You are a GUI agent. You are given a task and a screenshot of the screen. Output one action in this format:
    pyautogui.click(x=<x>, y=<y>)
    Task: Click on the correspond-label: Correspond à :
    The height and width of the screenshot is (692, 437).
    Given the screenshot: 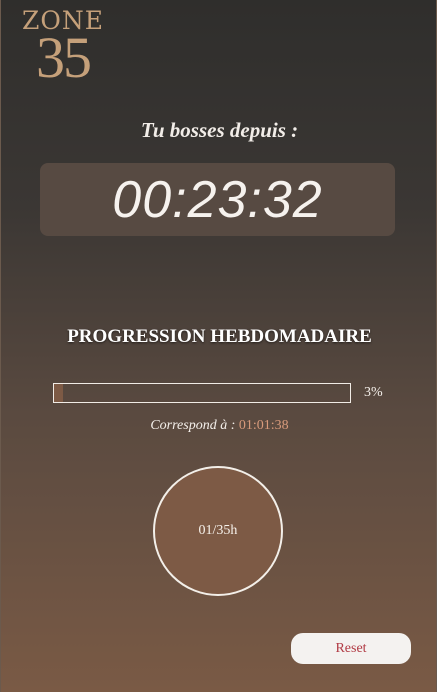 What is the action you would take?
    pyautogui.click(x=193, y=425)
    